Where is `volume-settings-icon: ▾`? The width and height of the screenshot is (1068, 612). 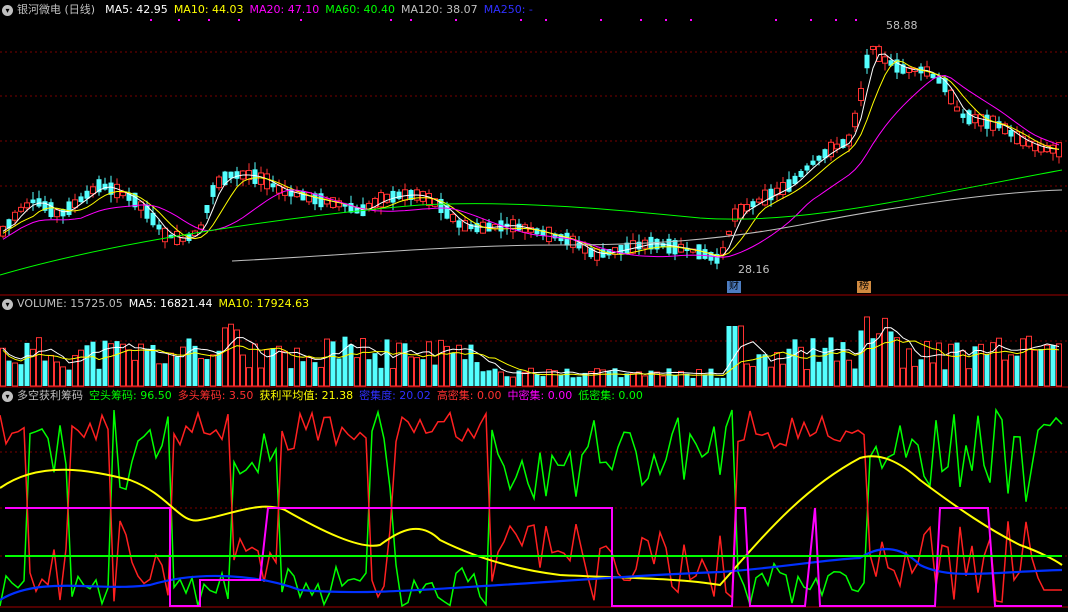 volume-settings-icon: ▾ is located at coordinates (7, 304).